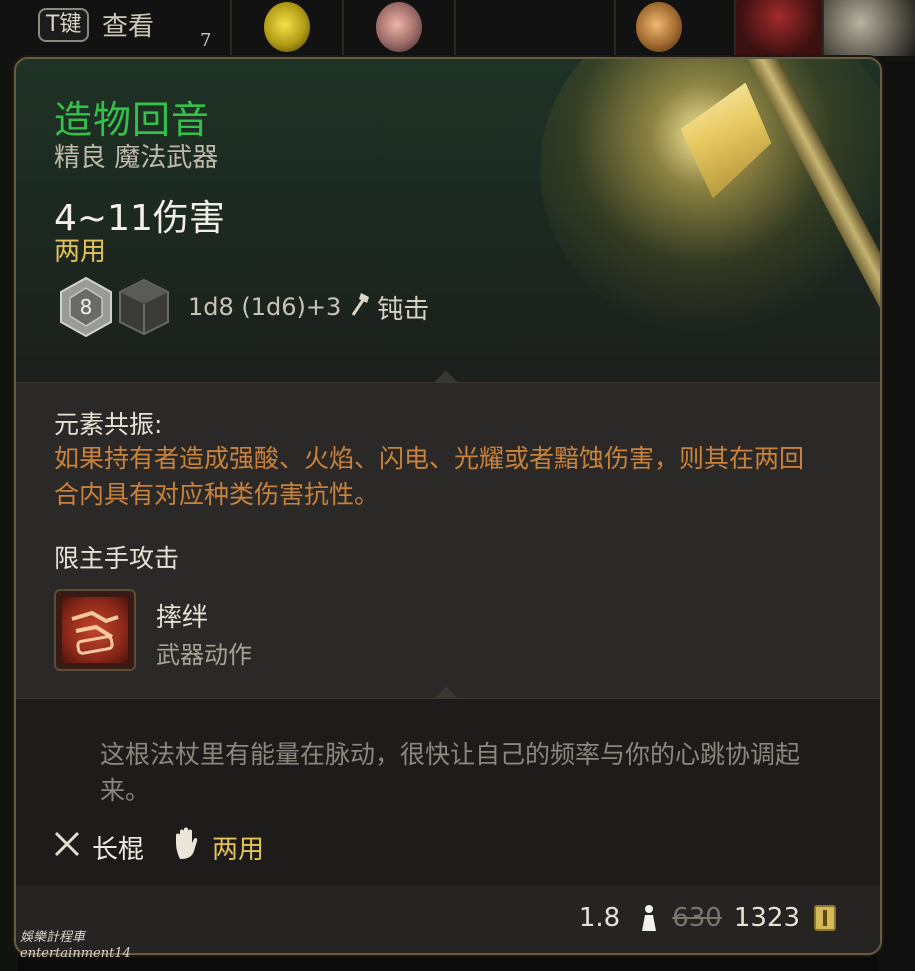 The height and width of the screenshot is (971, 915). I want to click on hand-type: 两用, so click(238, 850).